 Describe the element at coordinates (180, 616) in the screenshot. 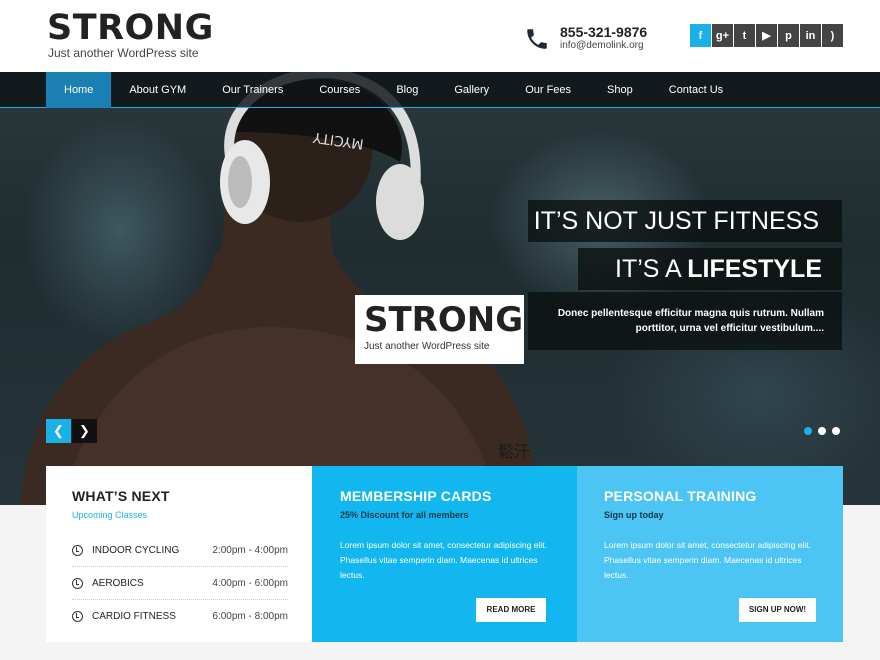

I see `list-item: CARDIO FITNESS 6:00pm - 8:00pm` at that location.